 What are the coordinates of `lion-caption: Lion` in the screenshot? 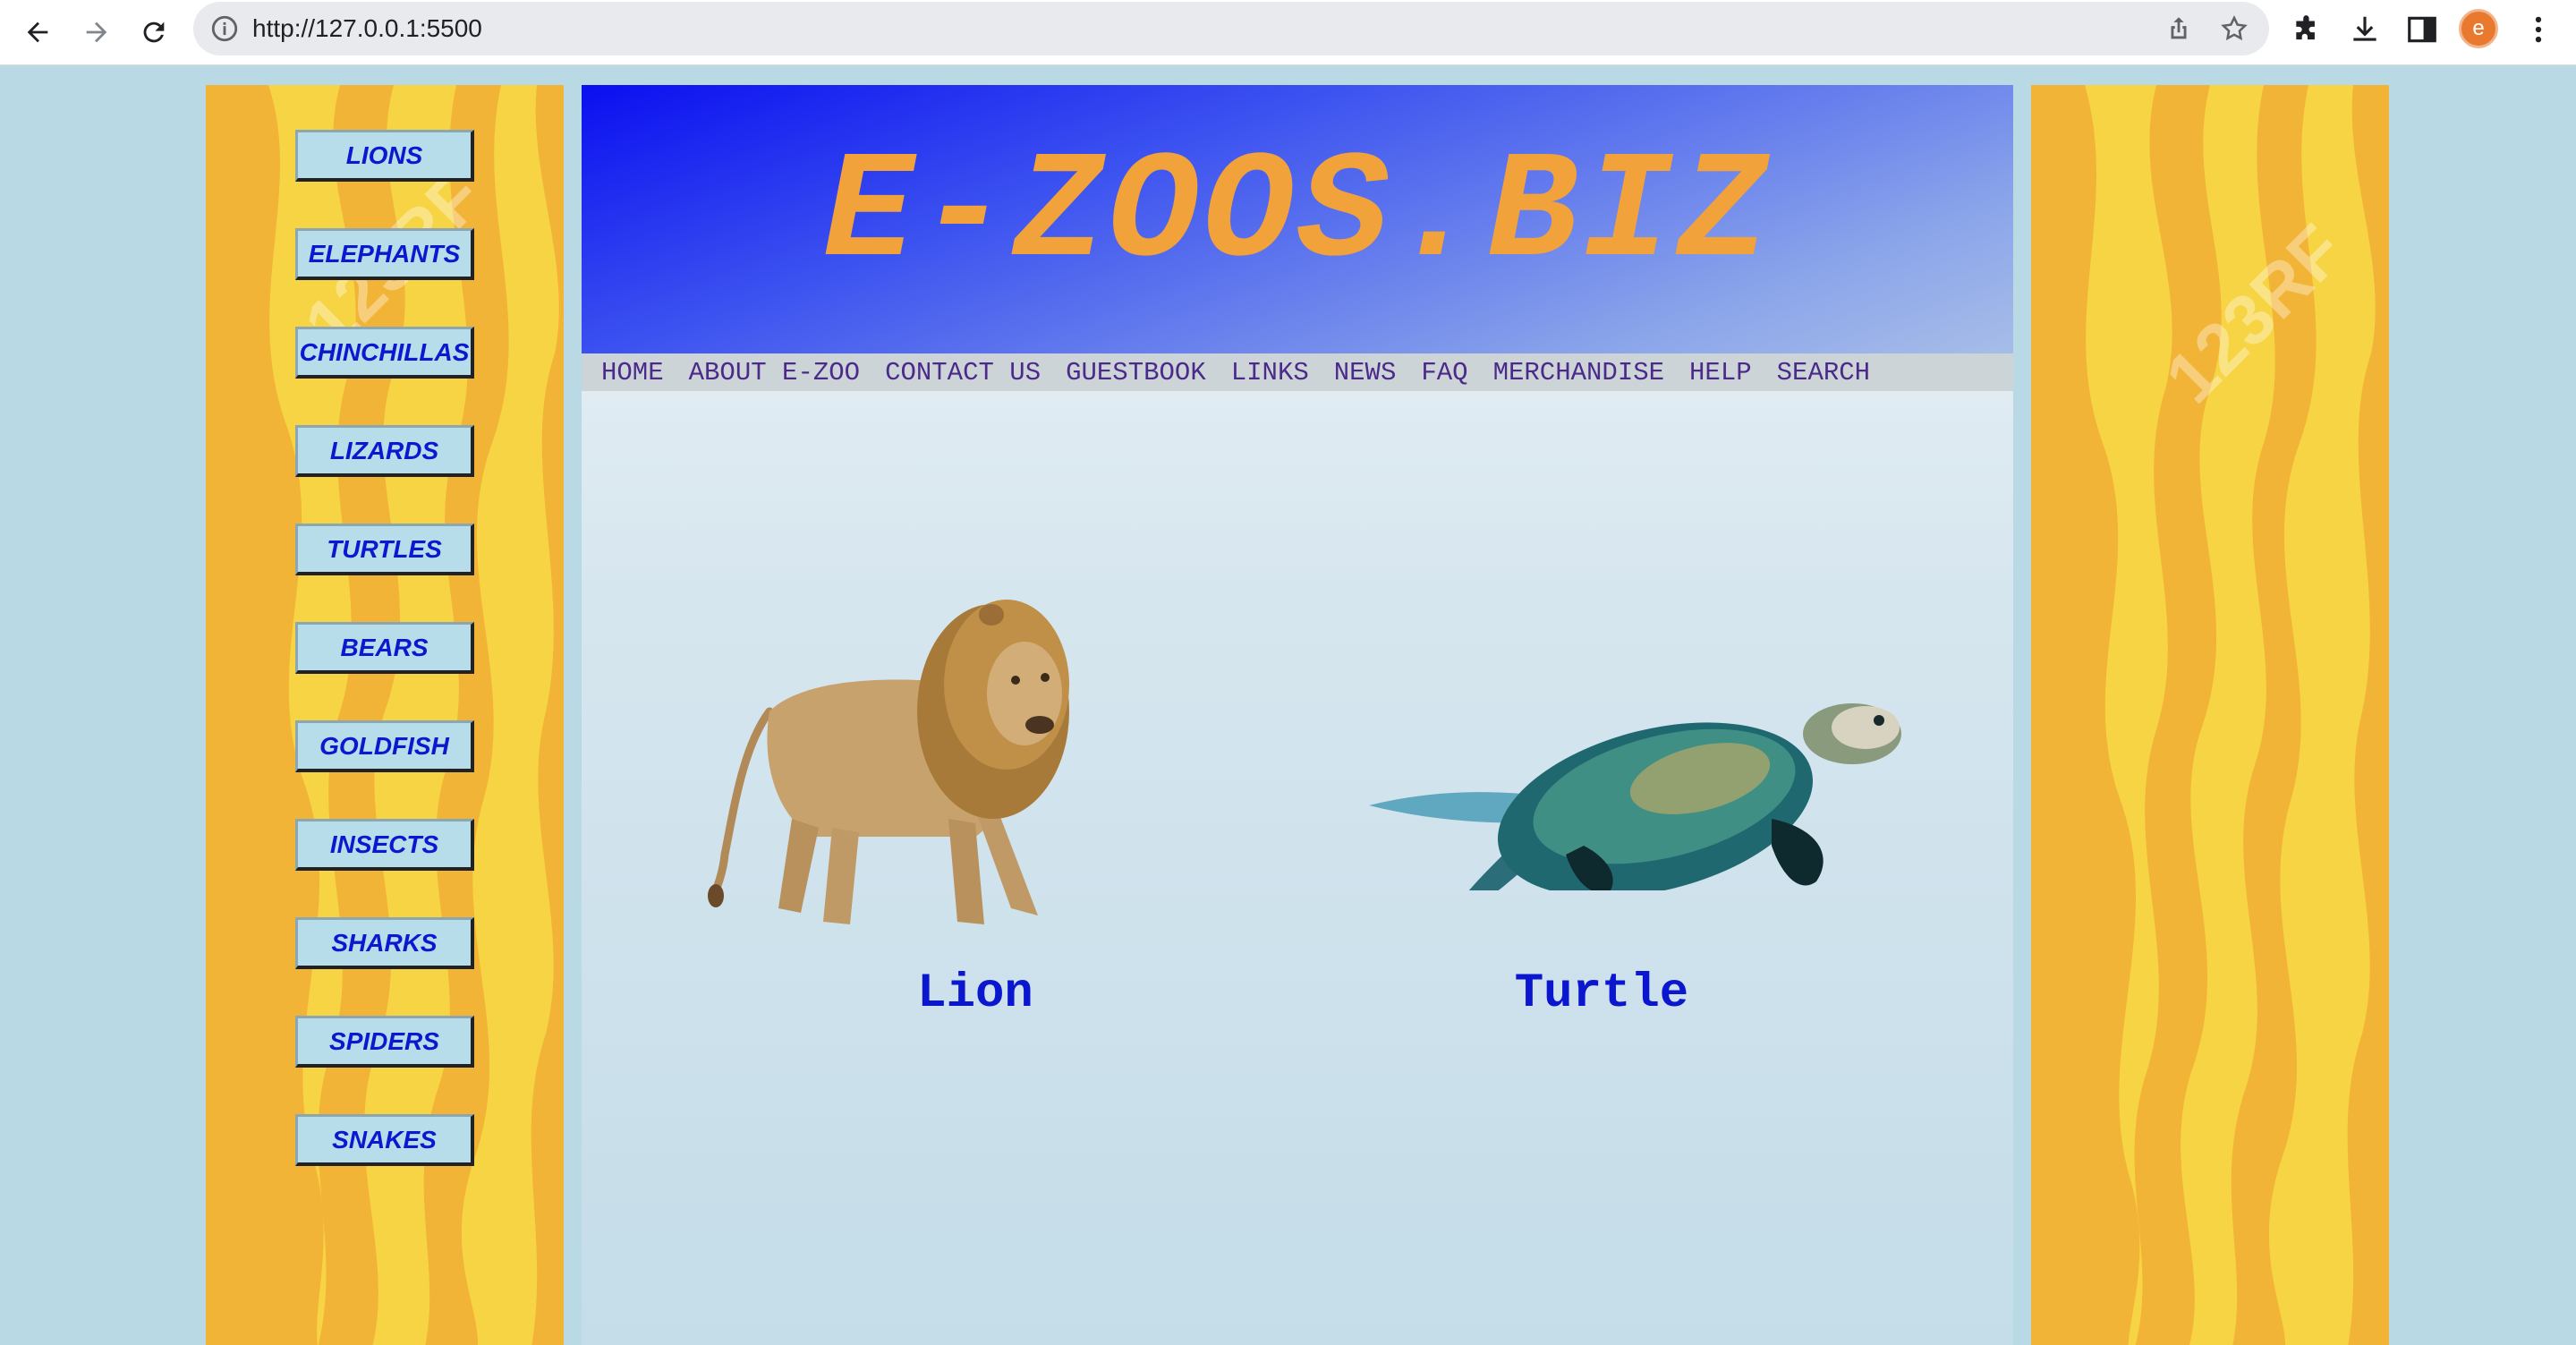 It's located at (975, 993).